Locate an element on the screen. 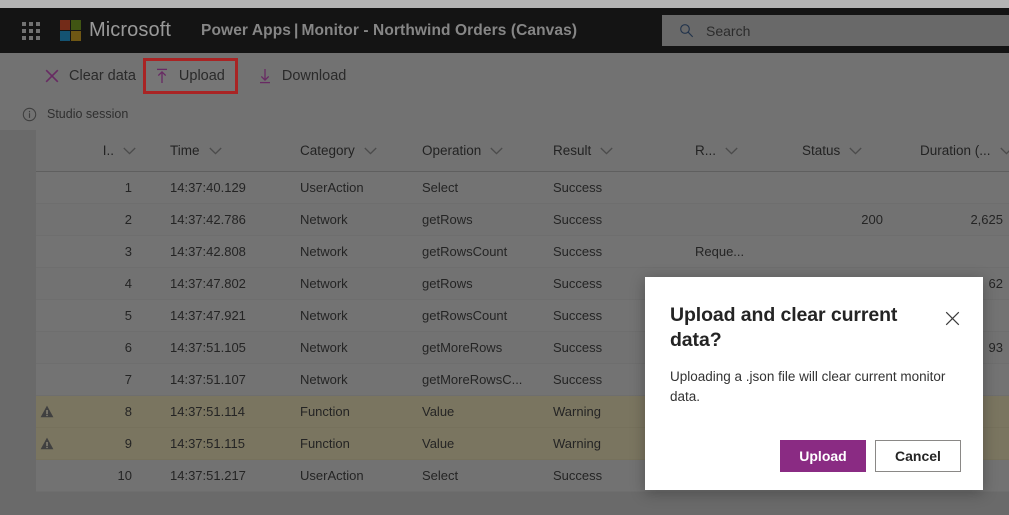  dialog-upload-button: Upload is located at coordinates (823, 456).